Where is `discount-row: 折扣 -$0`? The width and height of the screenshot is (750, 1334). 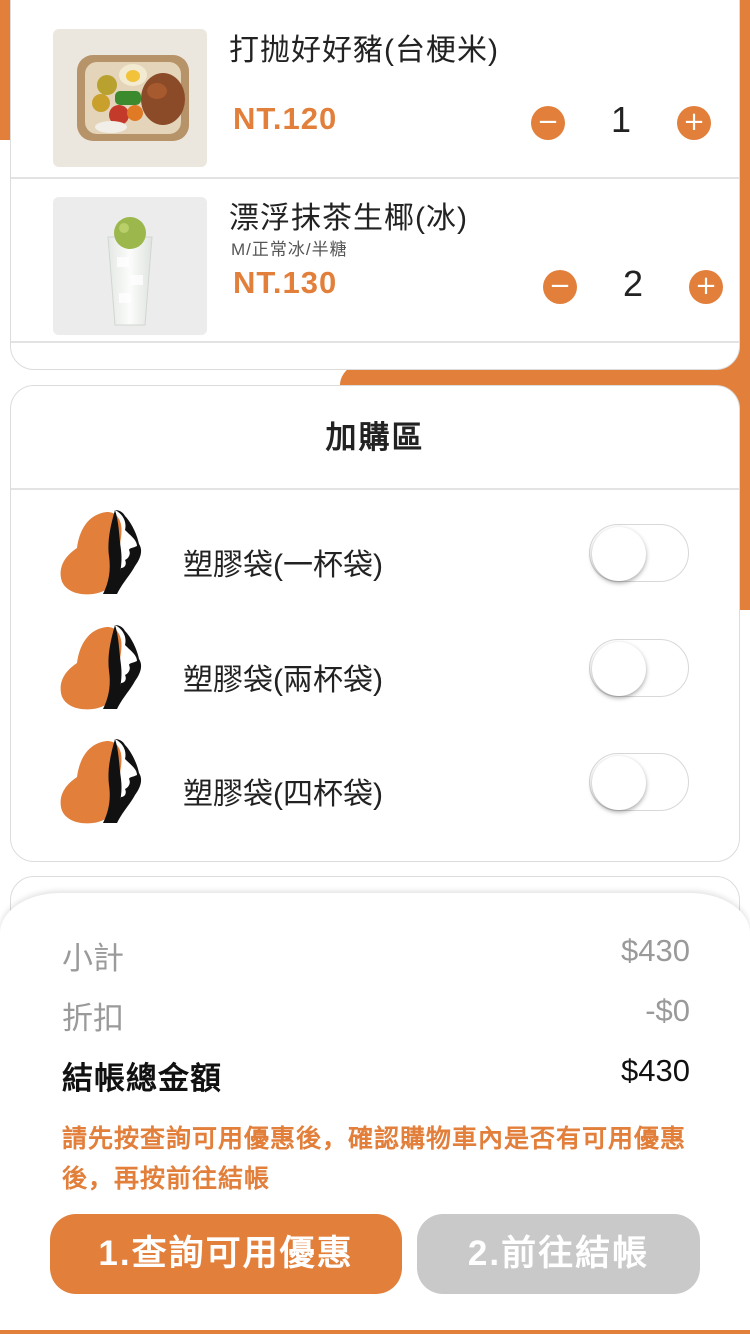
discount-row: 折扣 -$0 is located at coordinates (376, 1014).